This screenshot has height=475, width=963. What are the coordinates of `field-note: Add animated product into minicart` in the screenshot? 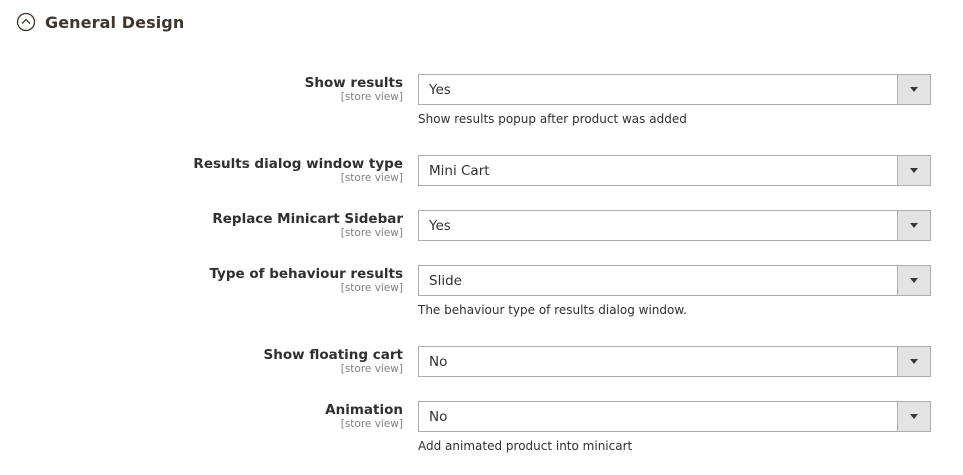 It's located at (525, 446).